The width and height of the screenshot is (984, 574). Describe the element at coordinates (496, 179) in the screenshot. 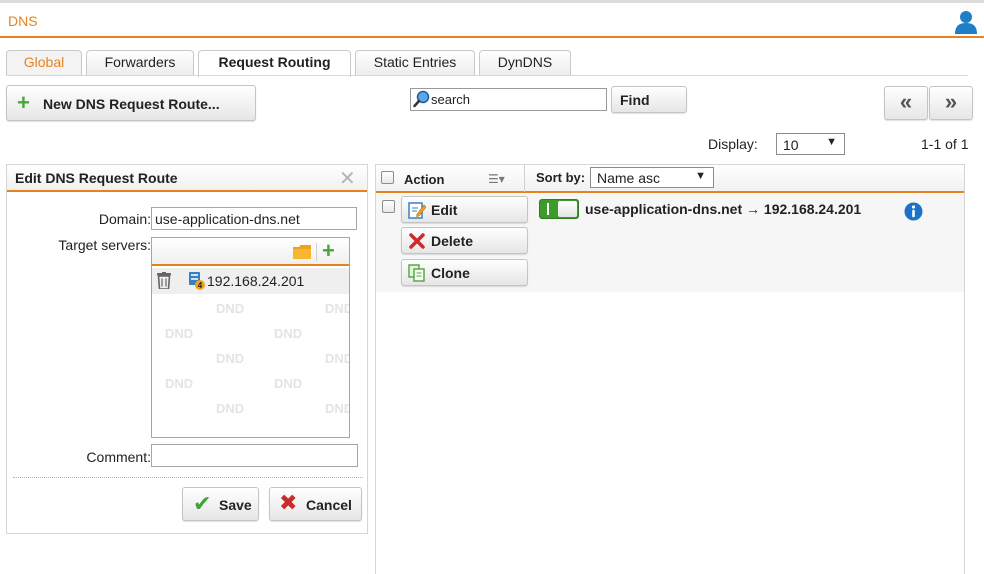

I see `column-menu-icon: ☰▾` at that location.